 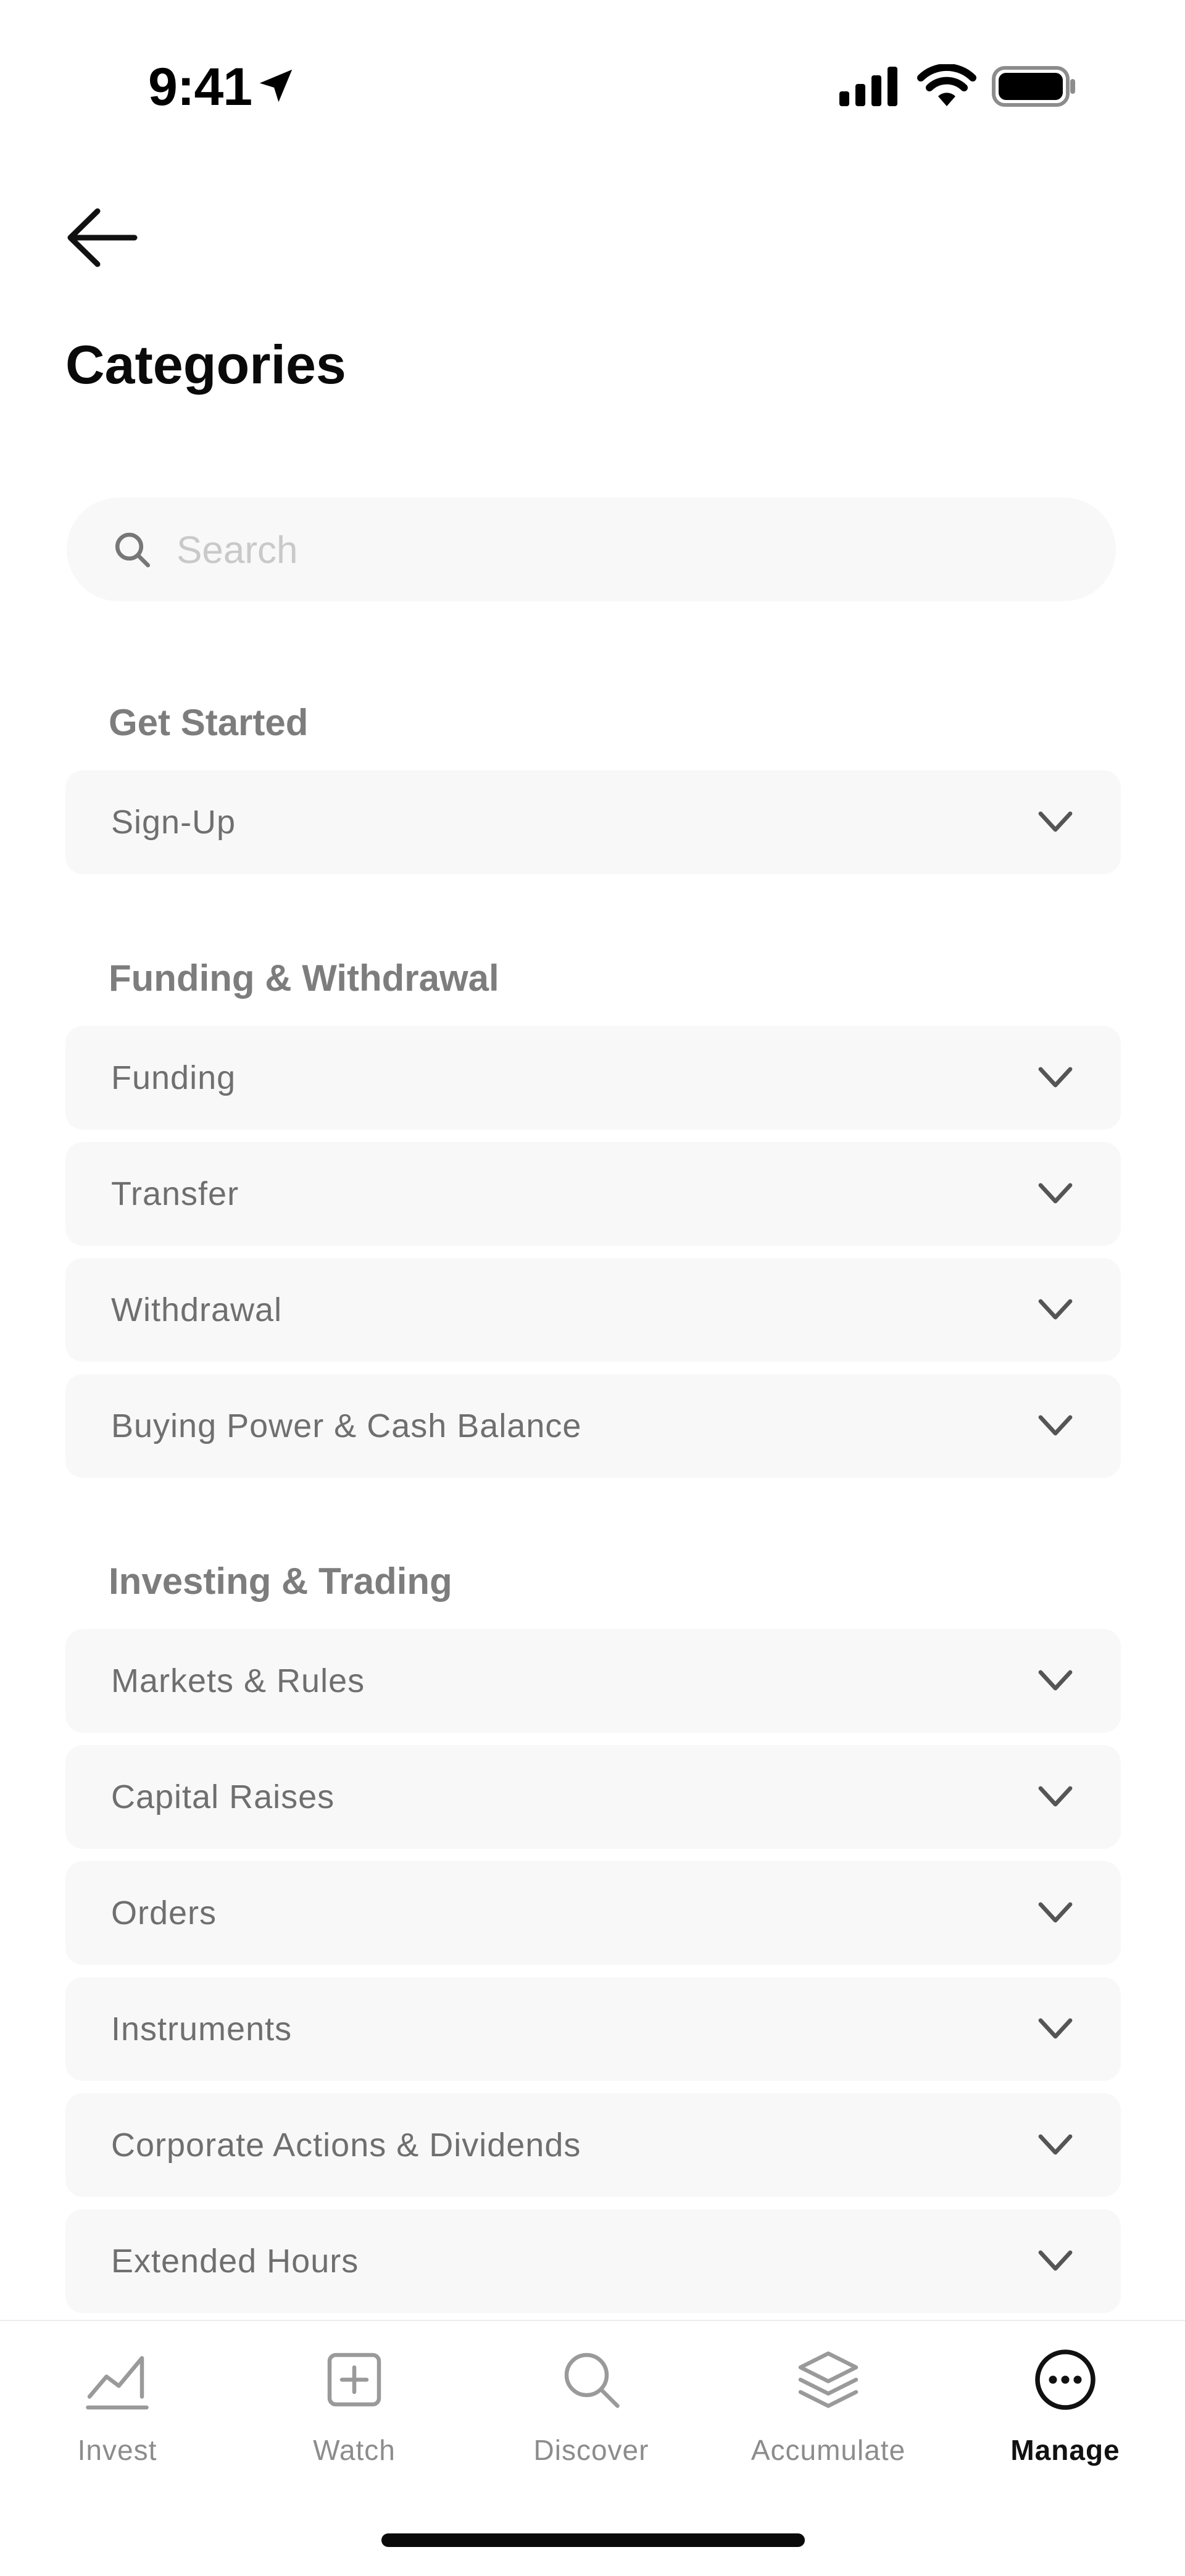 I want to click on more-circle-icon, so click(x=1065, y=2379).